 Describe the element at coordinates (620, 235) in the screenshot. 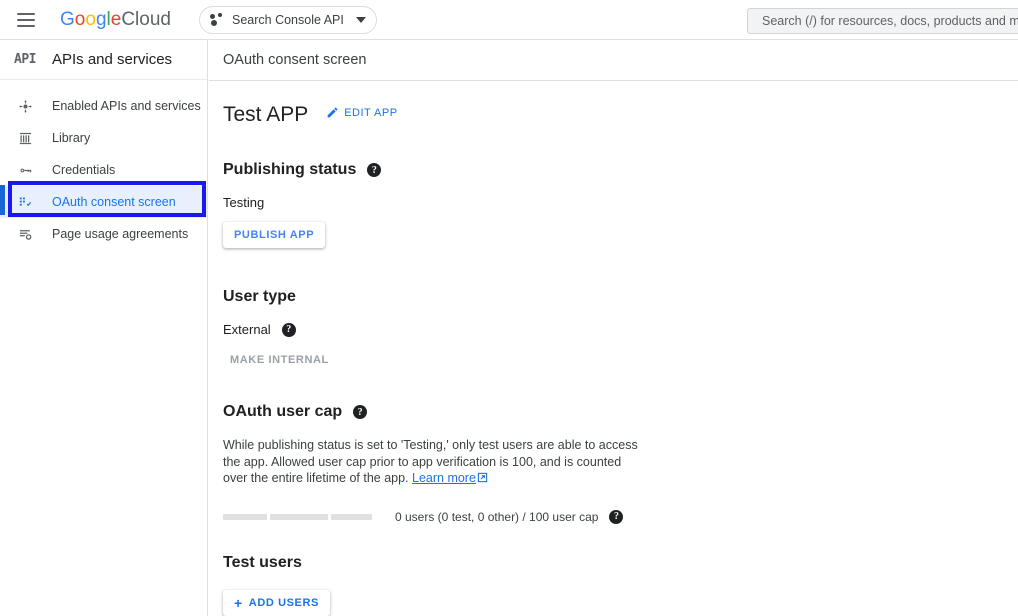

I see `publish-app-button-wrap: PUBLISH APP` at that location.